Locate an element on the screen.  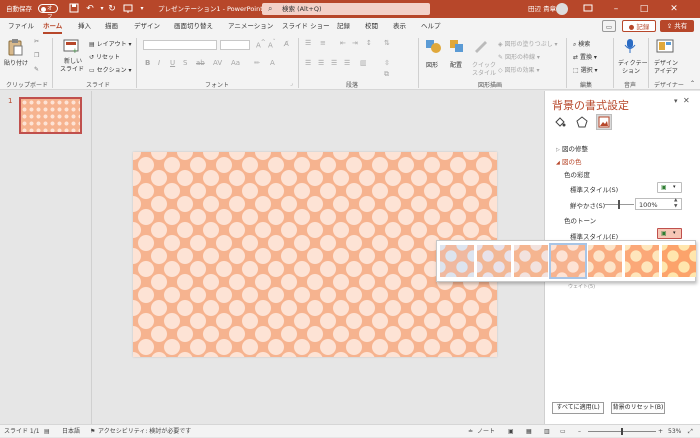
picture-tab is located at coordinates (604, 122).